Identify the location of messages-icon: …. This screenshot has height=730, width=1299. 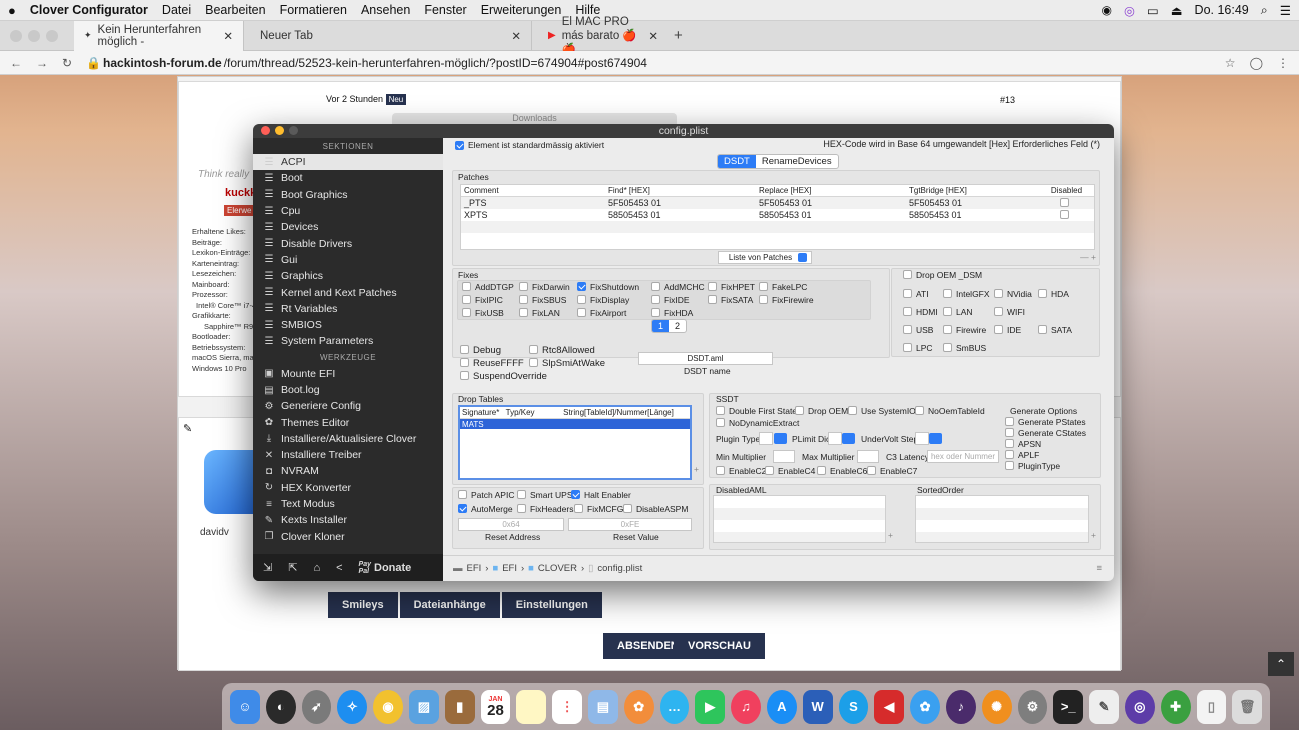
(674, 706).